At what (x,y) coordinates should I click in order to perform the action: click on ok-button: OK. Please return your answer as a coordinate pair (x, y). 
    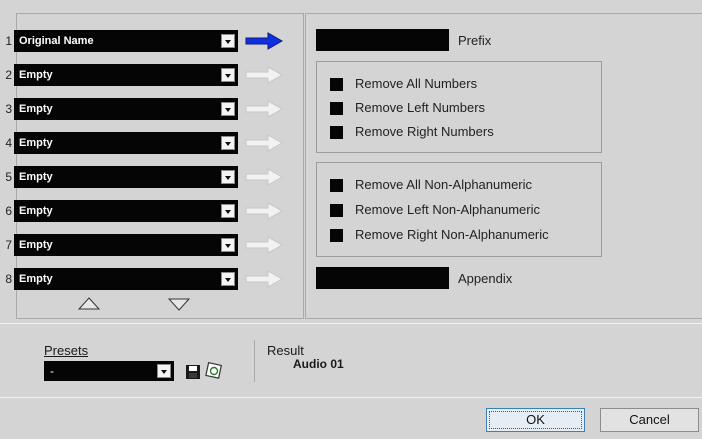
    Looking at the image, I should click on (535, 420).